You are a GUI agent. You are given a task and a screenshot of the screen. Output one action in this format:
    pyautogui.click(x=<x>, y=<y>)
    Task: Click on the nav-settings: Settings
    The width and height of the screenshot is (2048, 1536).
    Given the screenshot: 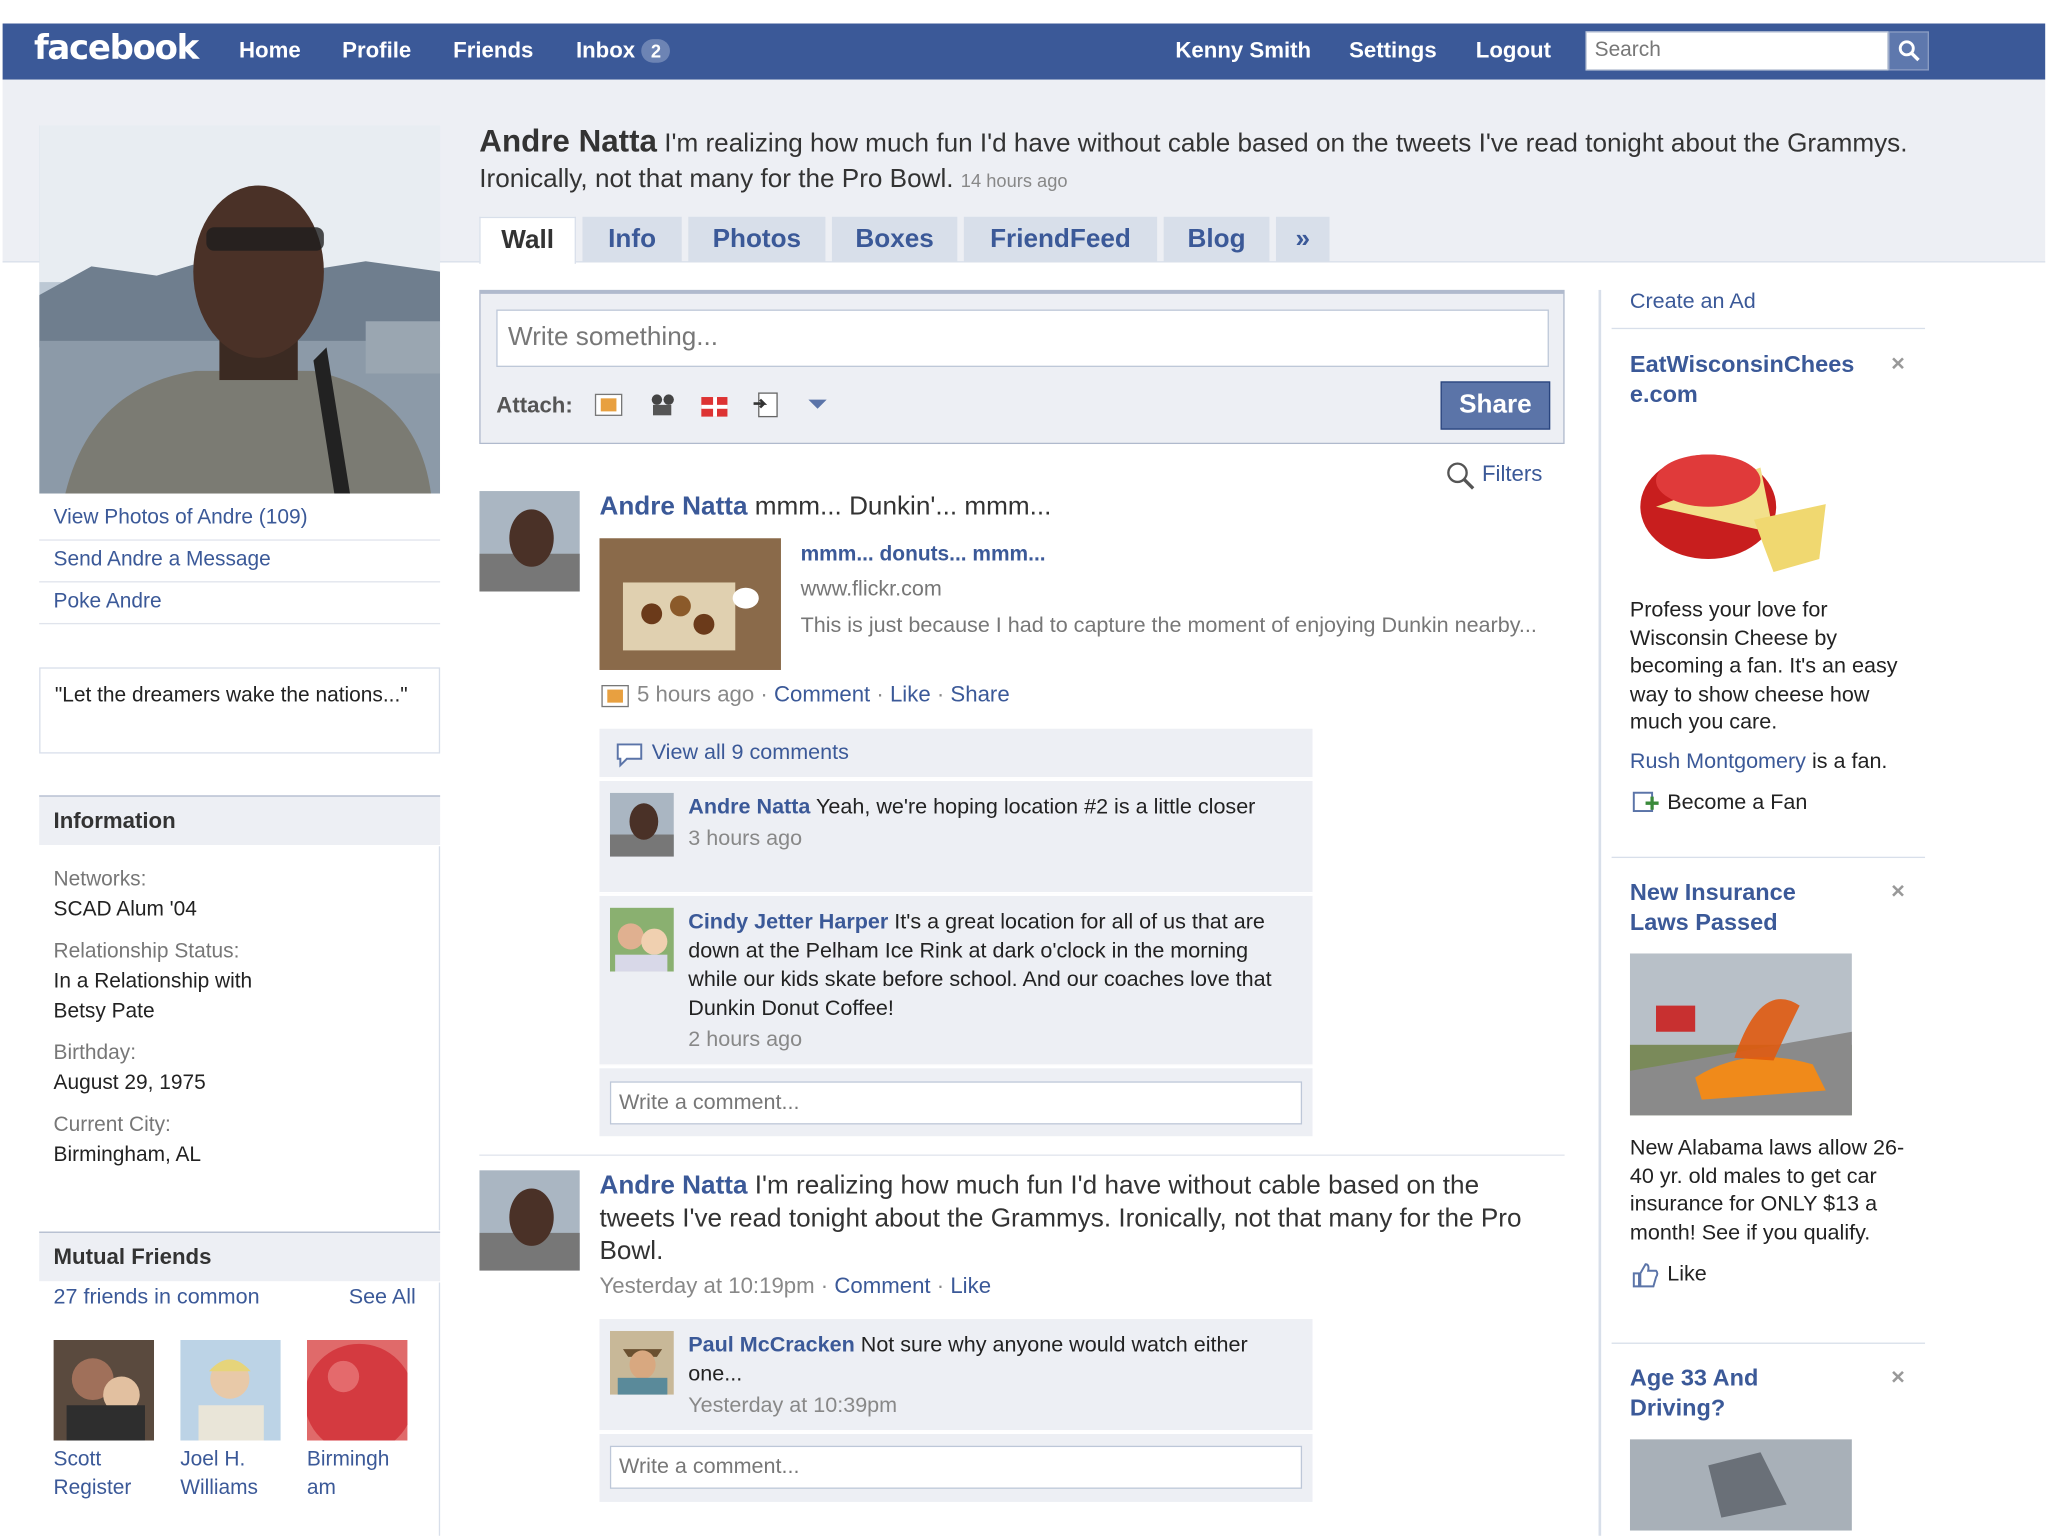 What is the action you would take?
    pyautogui.click(x=1393, y=51)
    